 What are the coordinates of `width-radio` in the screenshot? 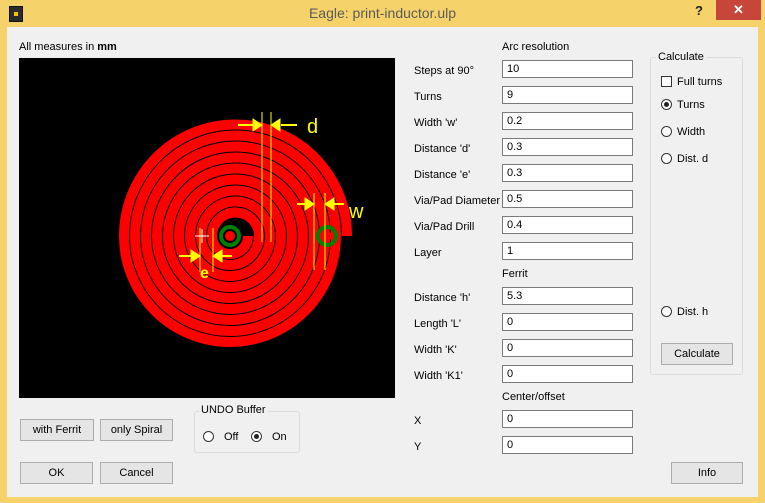 It's located at (666, 131).